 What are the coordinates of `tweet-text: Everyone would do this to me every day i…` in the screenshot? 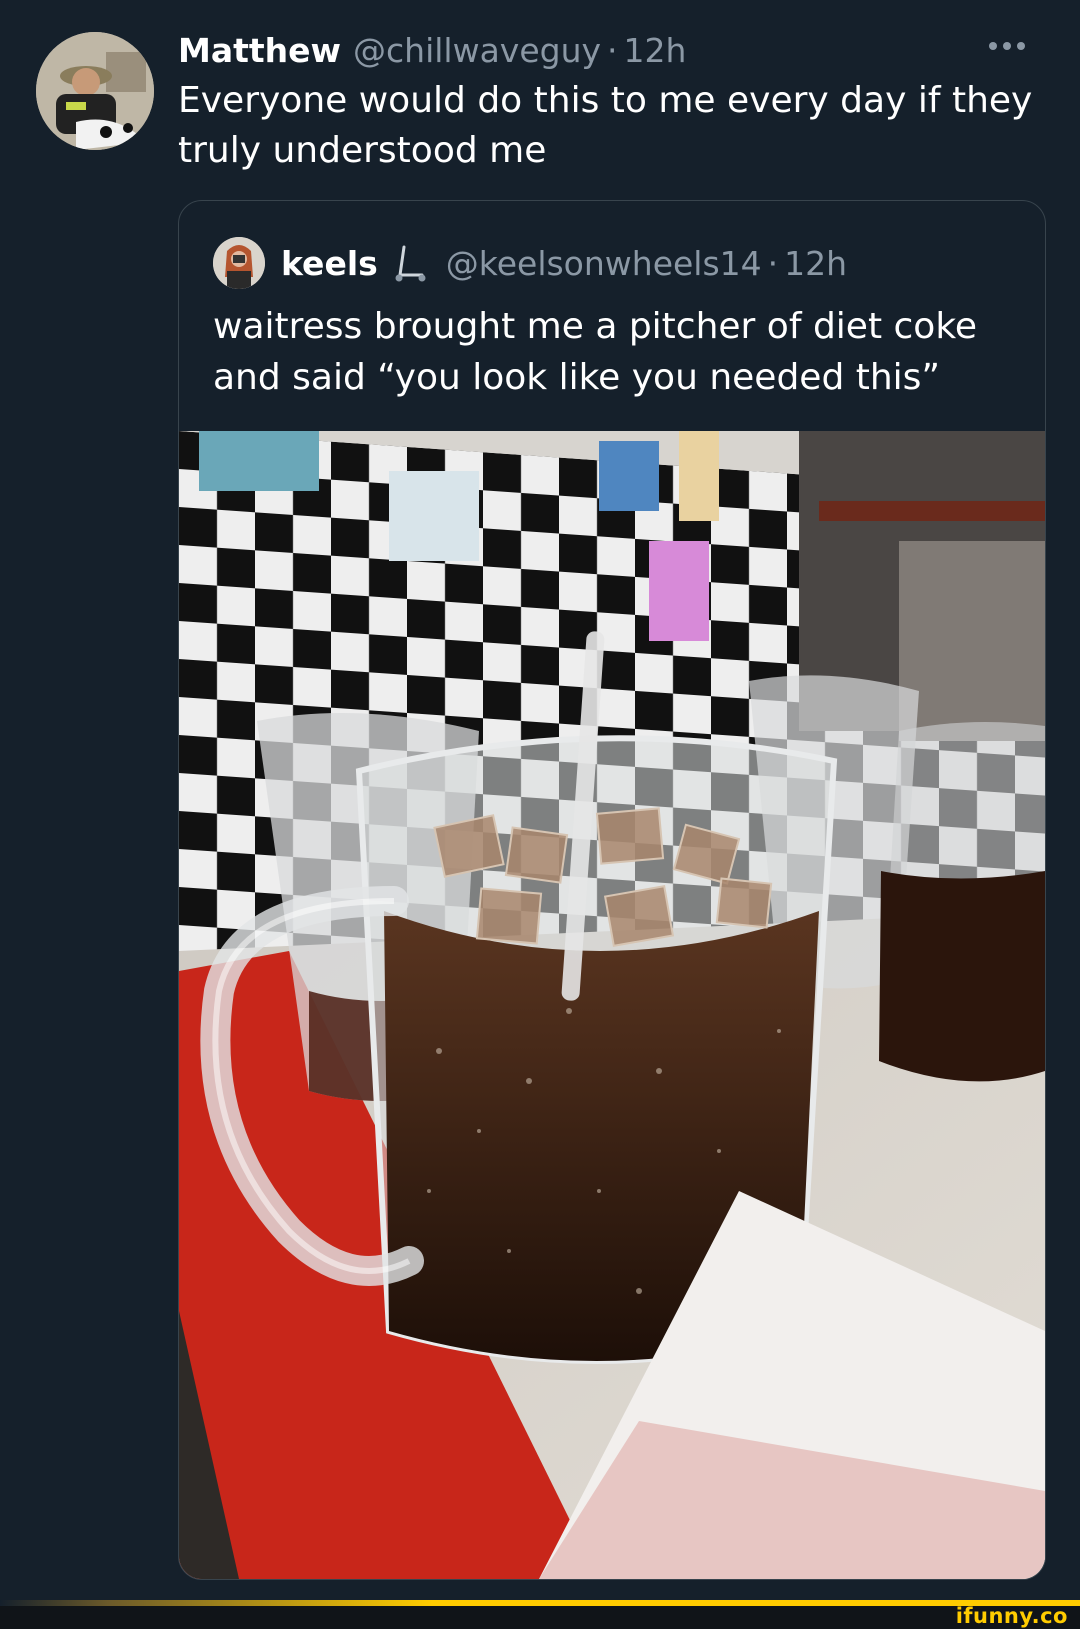 It's located at (605, 125).